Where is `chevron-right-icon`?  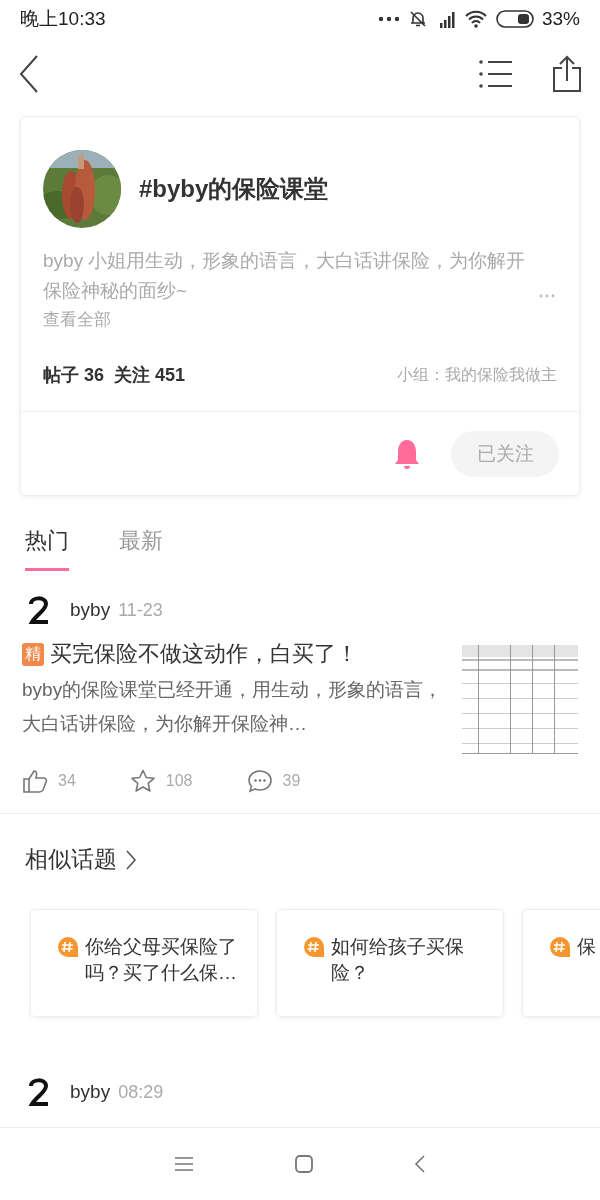 chevron-right-icon is located at coordinates (131, 859).